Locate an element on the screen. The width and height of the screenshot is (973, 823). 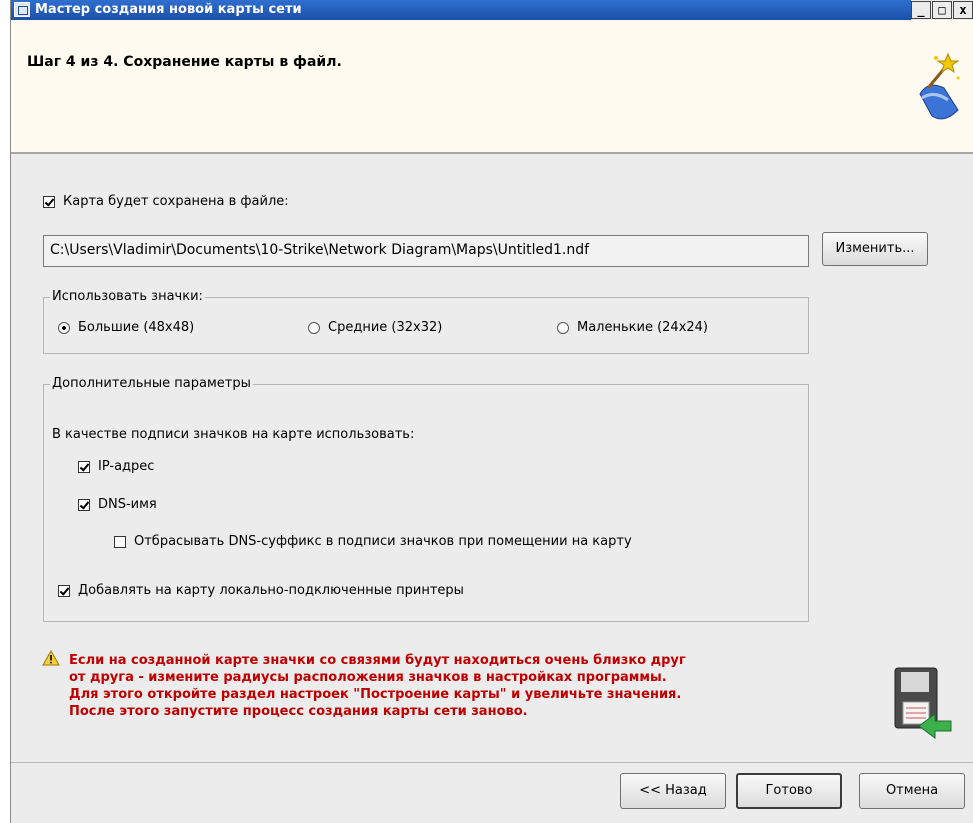
ip-address-label: IP-адрес is located at coordinates (126, 466).